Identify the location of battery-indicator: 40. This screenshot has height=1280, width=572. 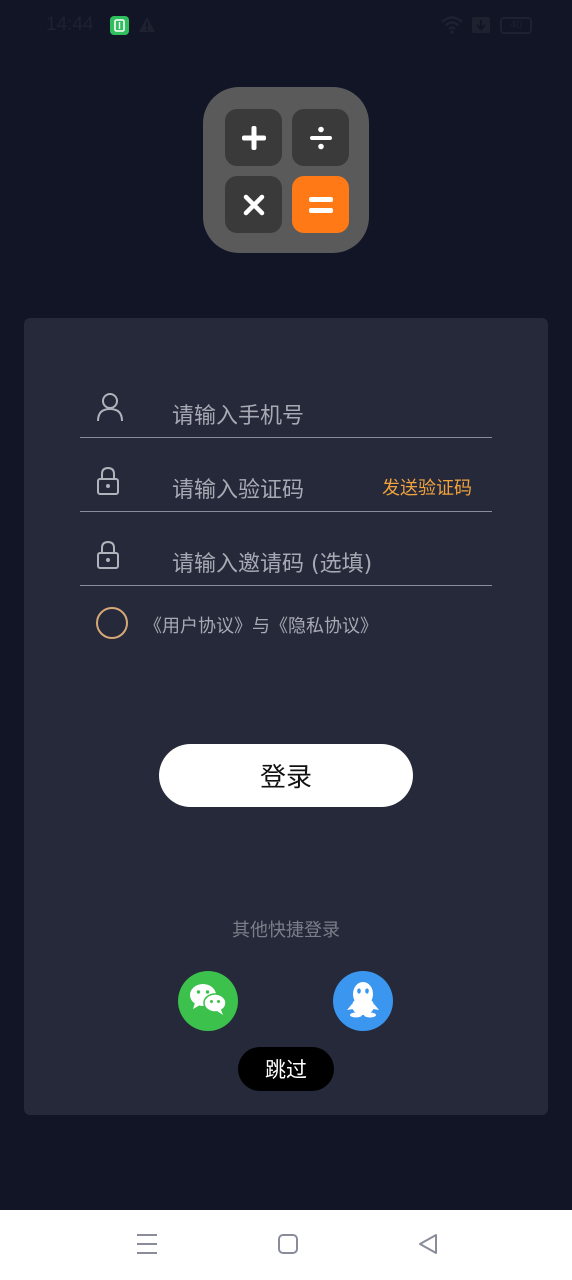
(516, 25).